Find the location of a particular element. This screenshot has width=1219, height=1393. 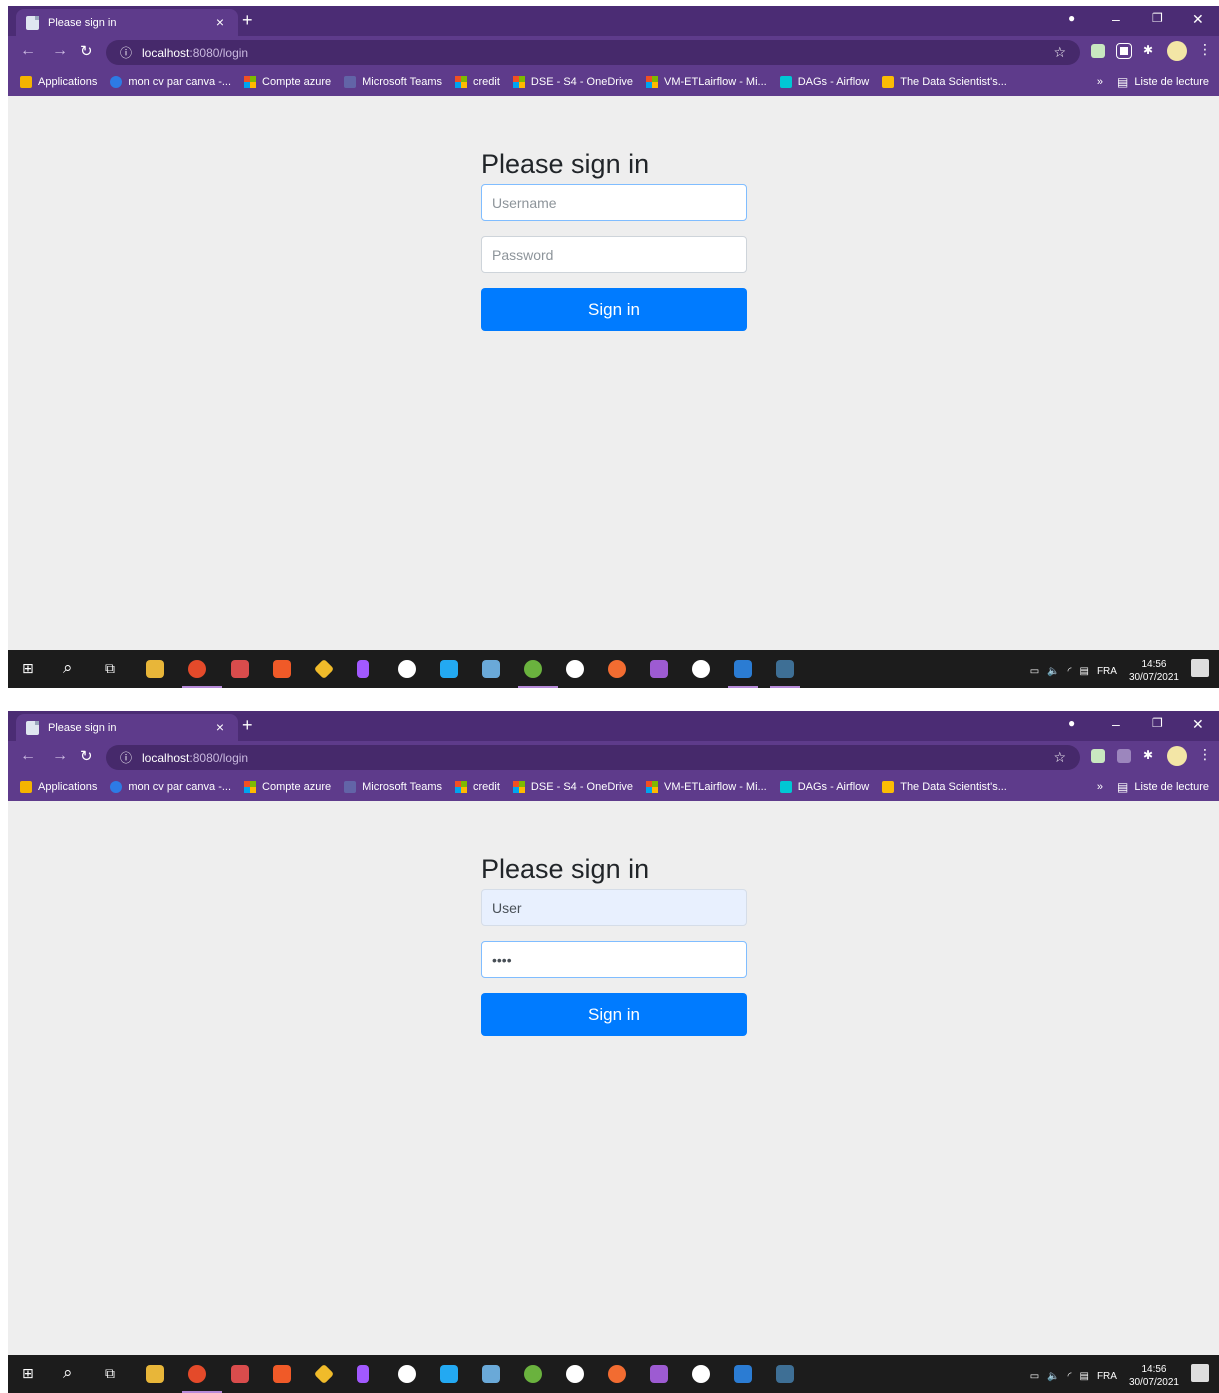

new-tab-button: + is located at coordinates (247, 20).